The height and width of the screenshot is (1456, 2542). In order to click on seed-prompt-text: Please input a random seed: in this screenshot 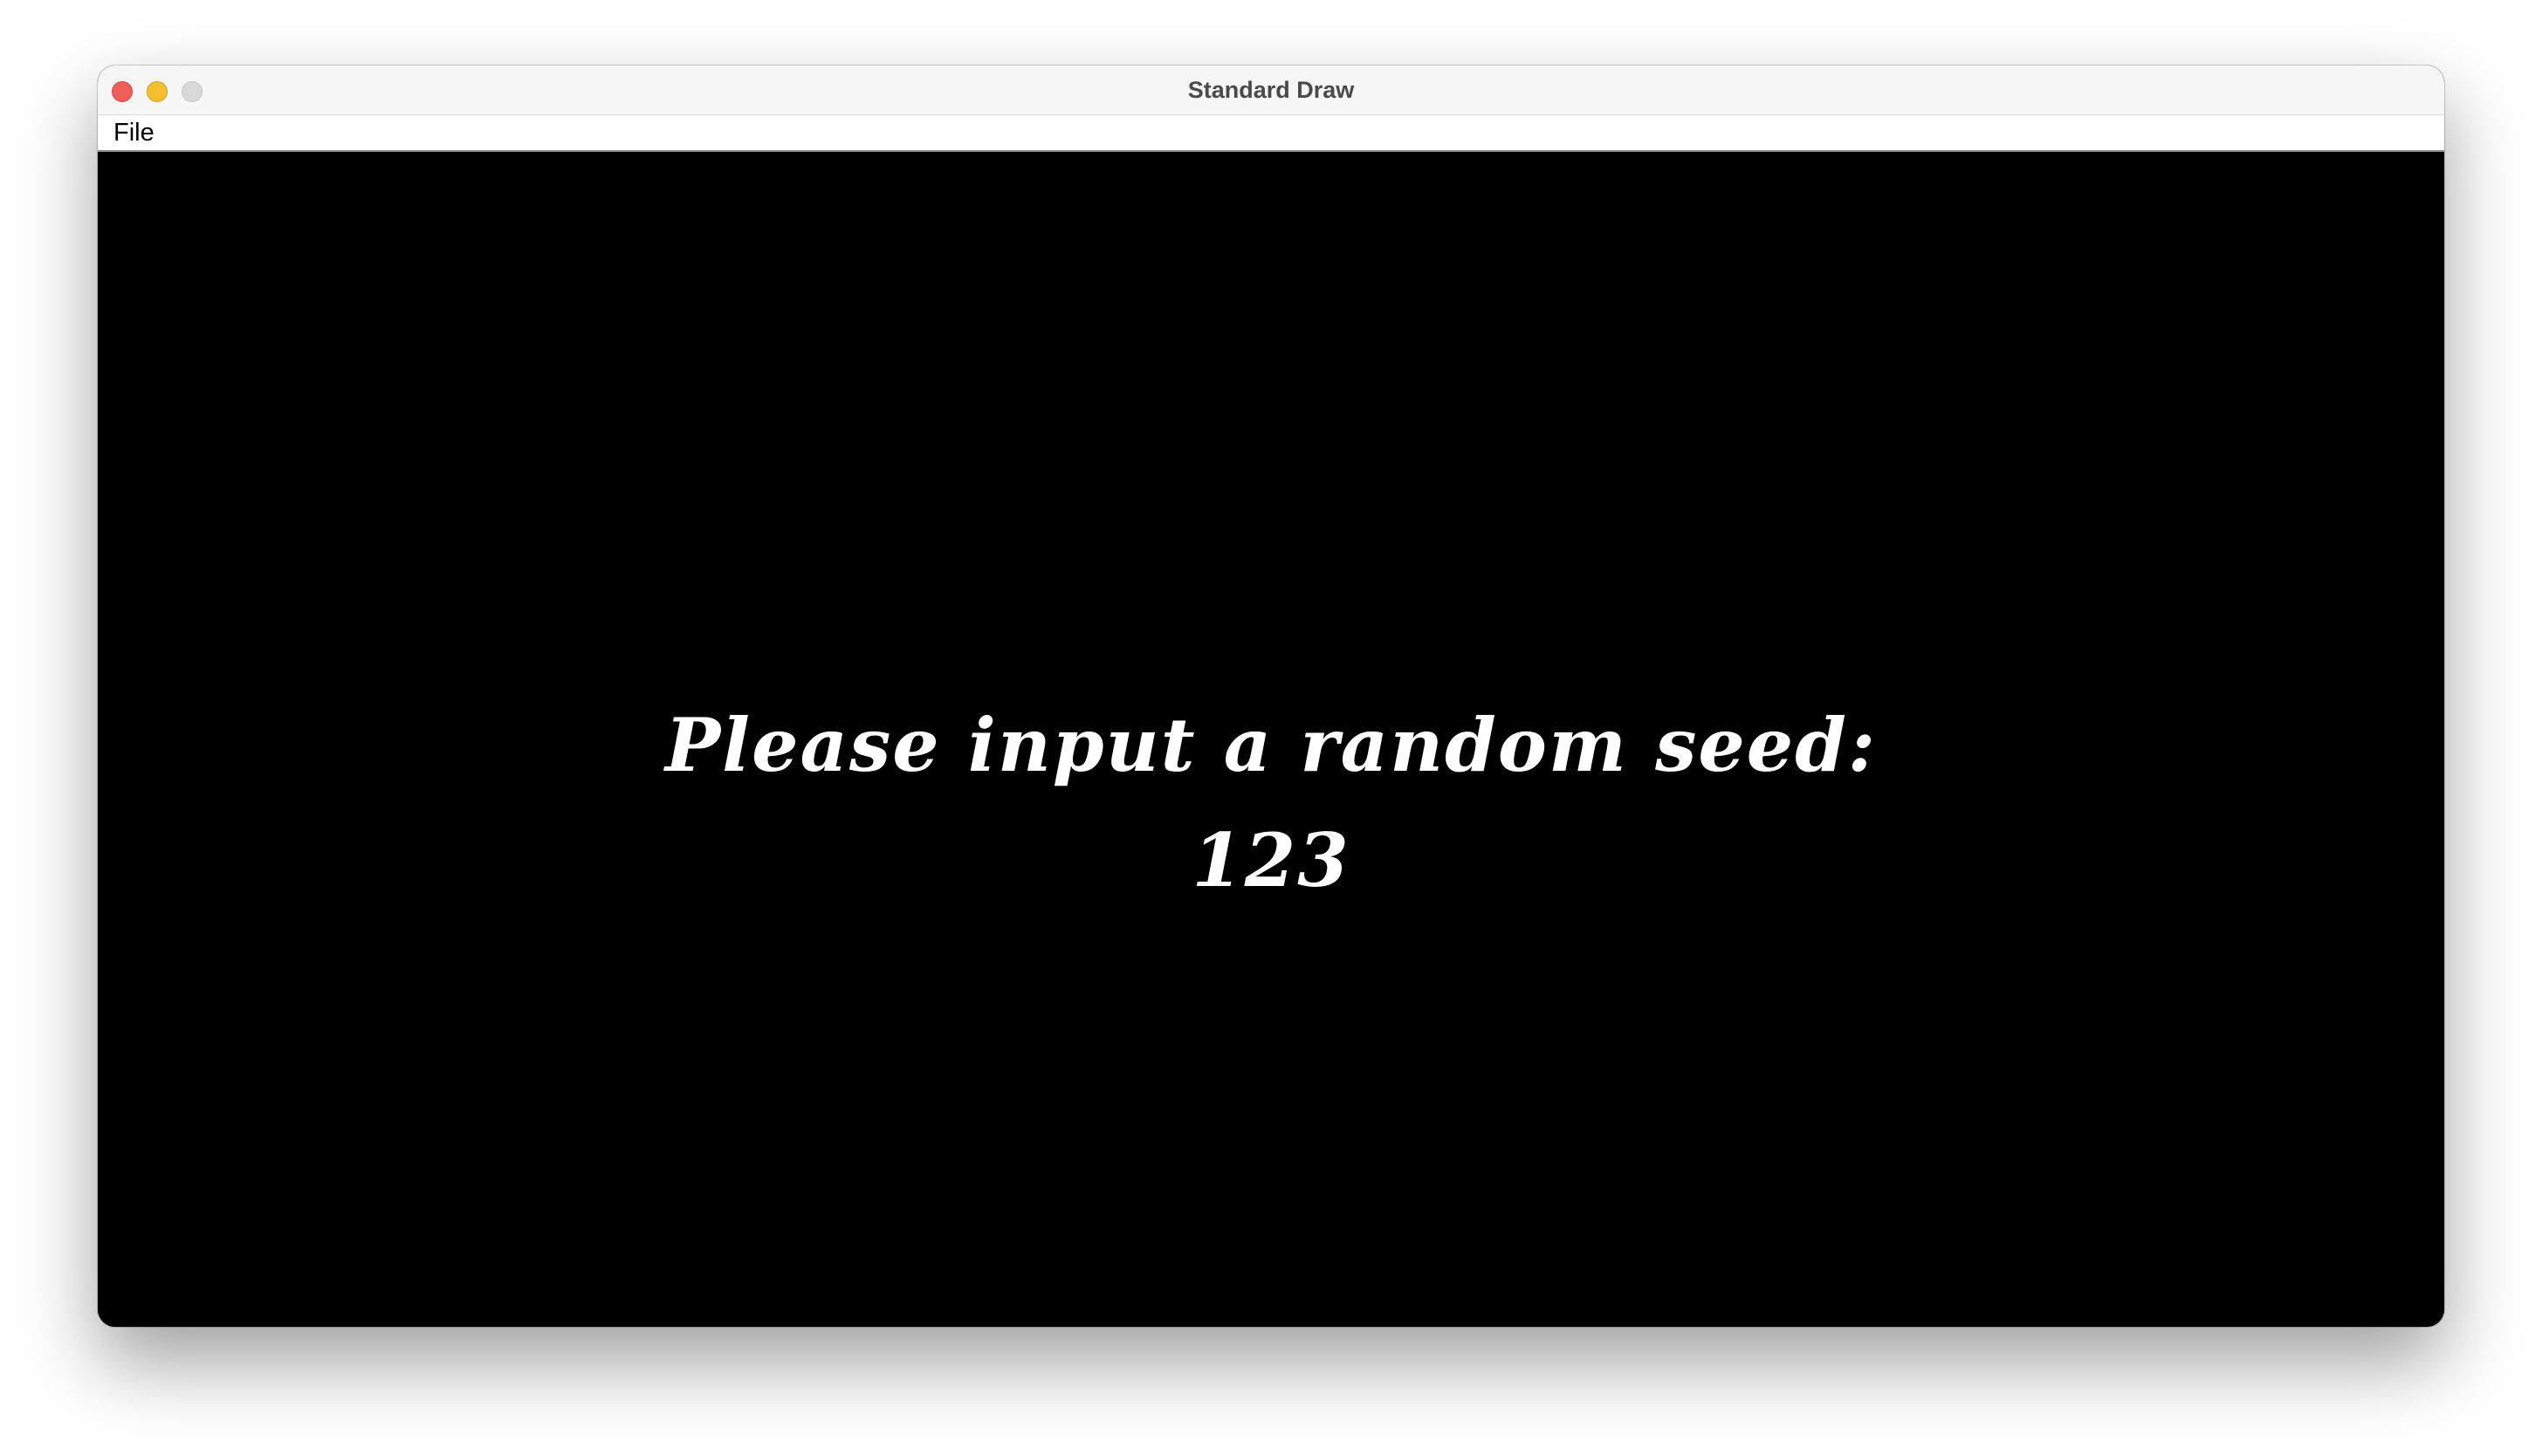, I will do `click(1271, 745)`.